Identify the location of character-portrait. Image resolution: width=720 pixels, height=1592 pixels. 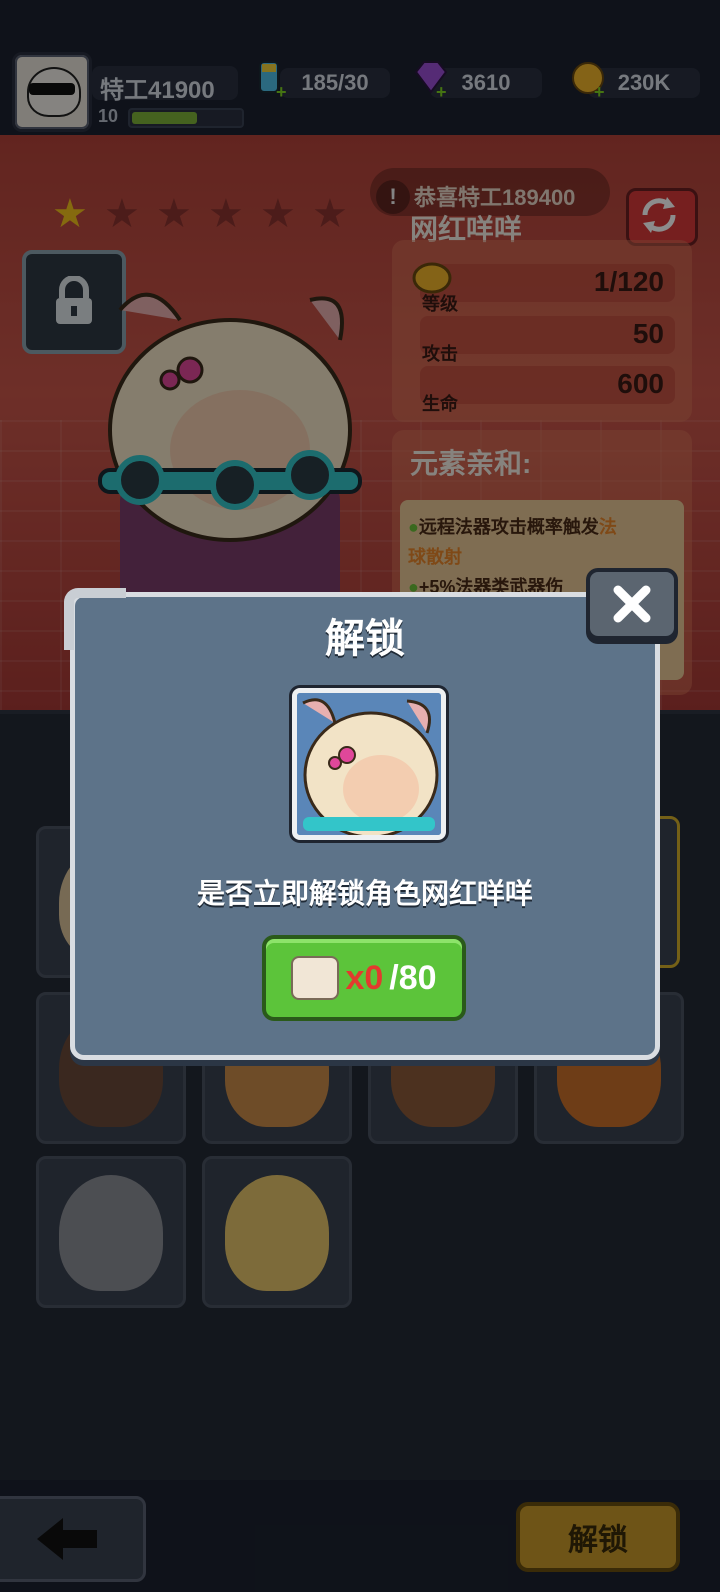
(369, 764).